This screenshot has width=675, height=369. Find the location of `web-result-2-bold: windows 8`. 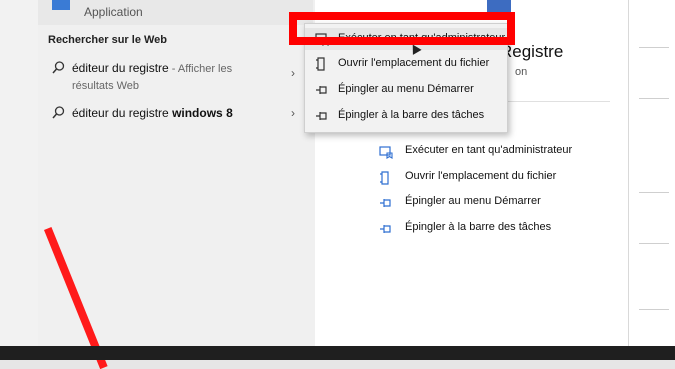

web-result-2-bold: windows 8 is located at coordinates (202, 113).